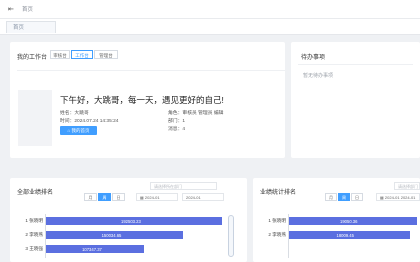 This screenshot has width=420, height=262. What do you see at coordinates (74, 113) in the screenshot?
I see `user-name: 姓名：大跳哥` at bounding box center [74, 113].